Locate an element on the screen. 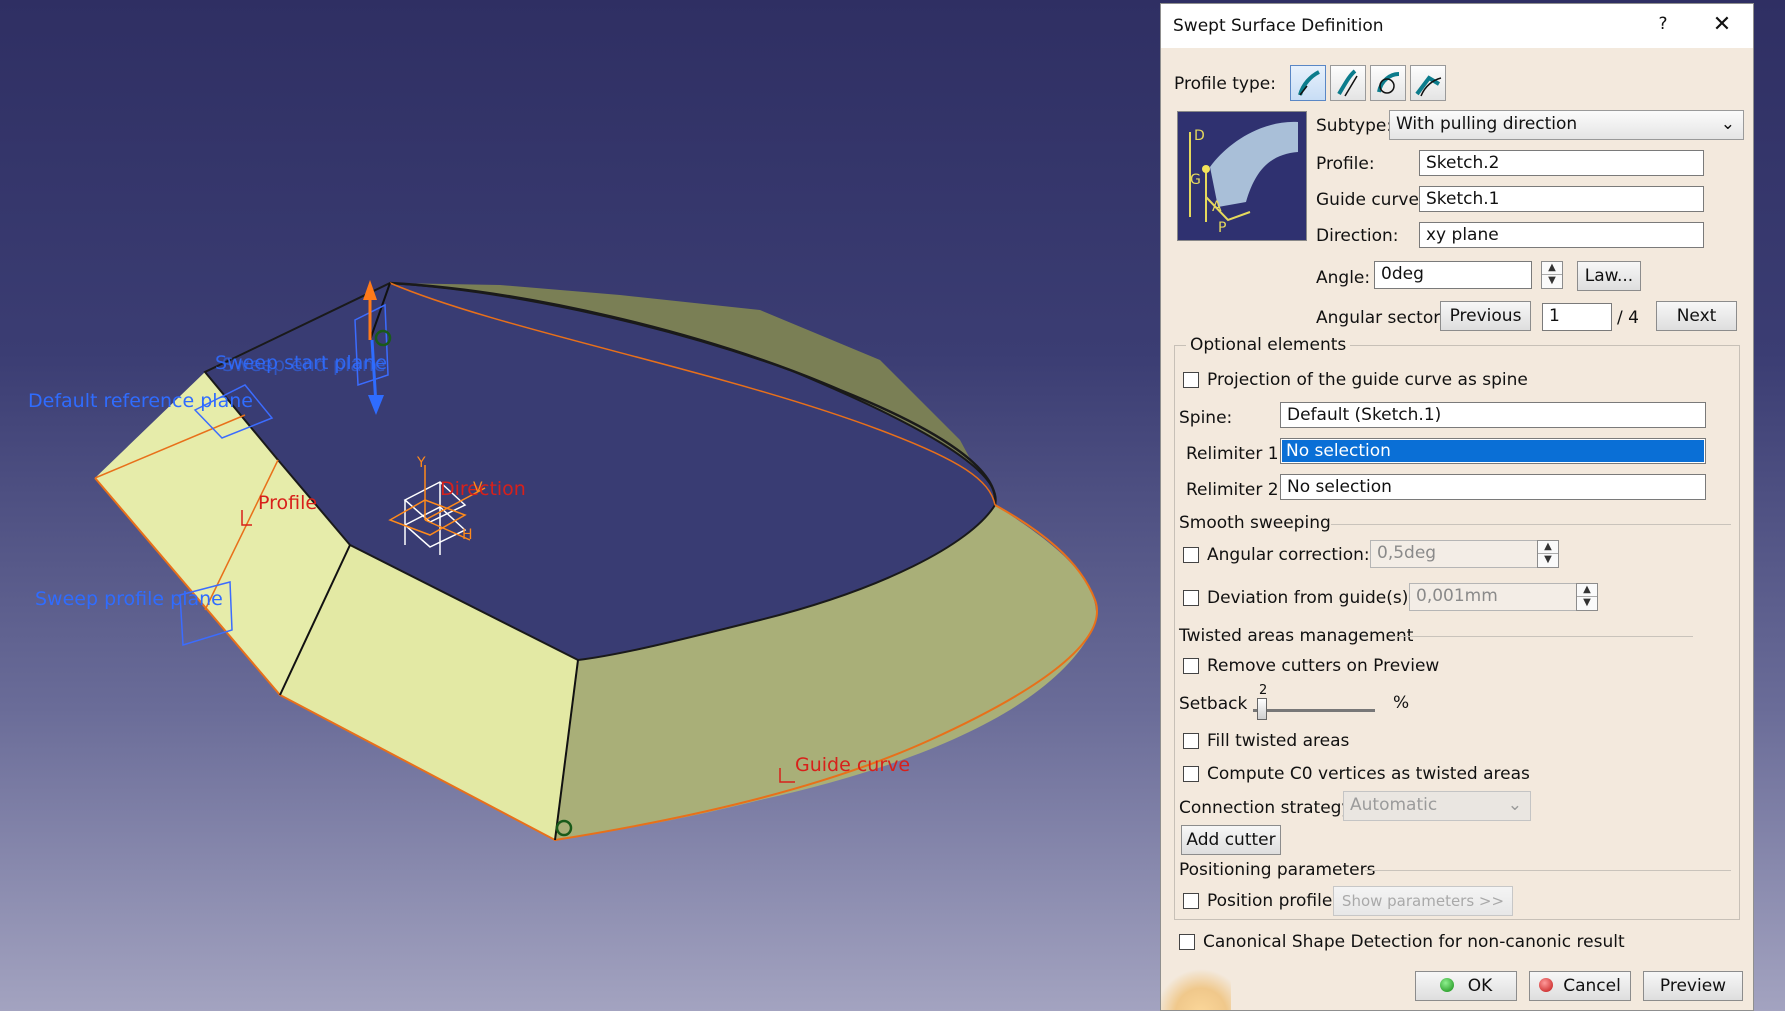 The width and height of the screenshot is (1785, 1011). subtype-illustration: D G A P is located at coordinates (1242, 176).